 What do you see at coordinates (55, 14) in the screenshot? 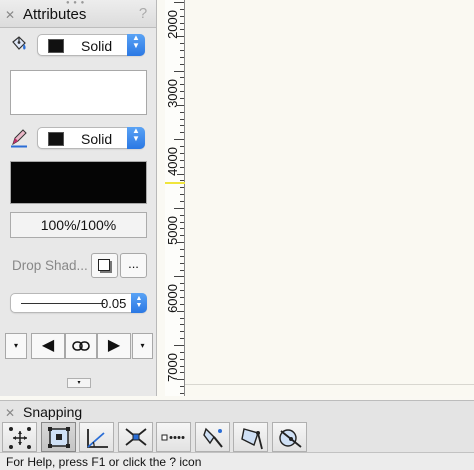
I see `palette-title: Attributes` at bounding box center [55, 14].